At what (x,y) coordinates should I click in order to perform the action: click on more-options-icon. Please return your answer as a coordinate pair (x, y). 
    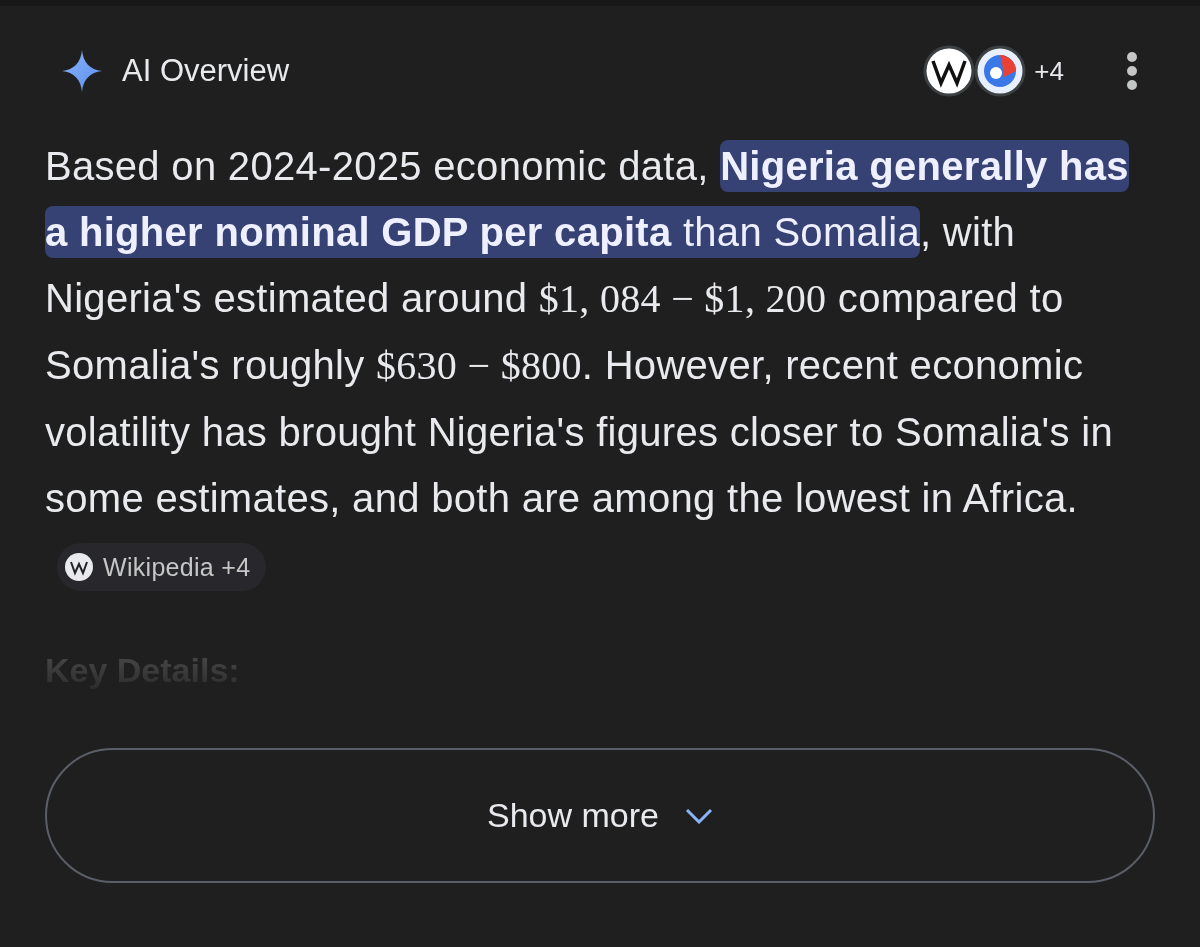
    Looking at the image, I should click on (1132, 71).